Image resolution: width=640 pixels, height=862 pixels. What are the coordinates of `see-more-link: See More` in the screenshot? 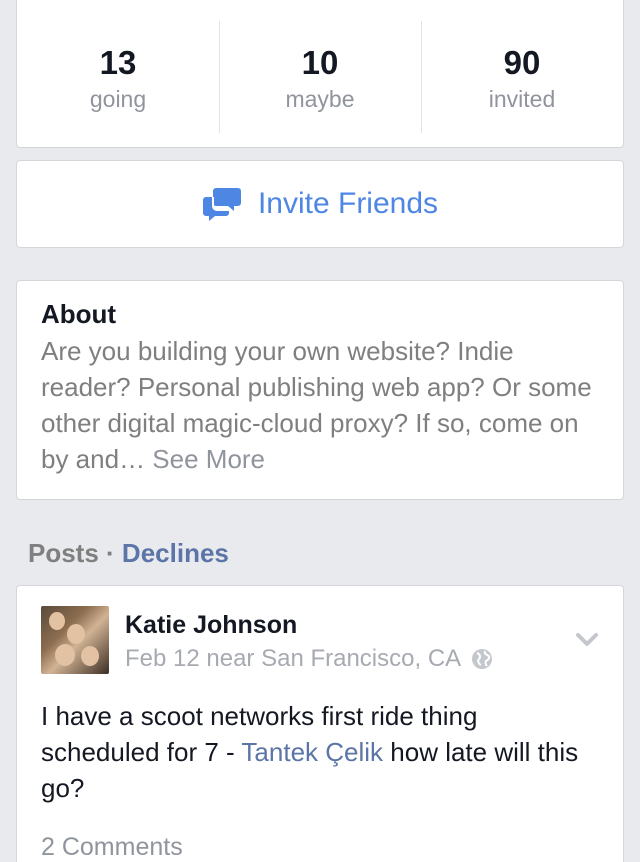 It's located at (208, 459).